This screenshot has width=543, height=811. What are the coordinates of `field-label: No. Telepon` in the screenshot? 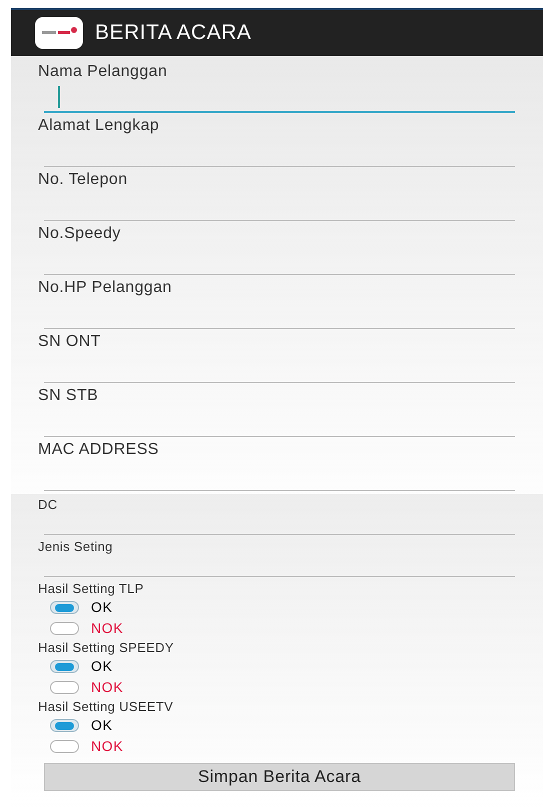 It's located at (83, 180).